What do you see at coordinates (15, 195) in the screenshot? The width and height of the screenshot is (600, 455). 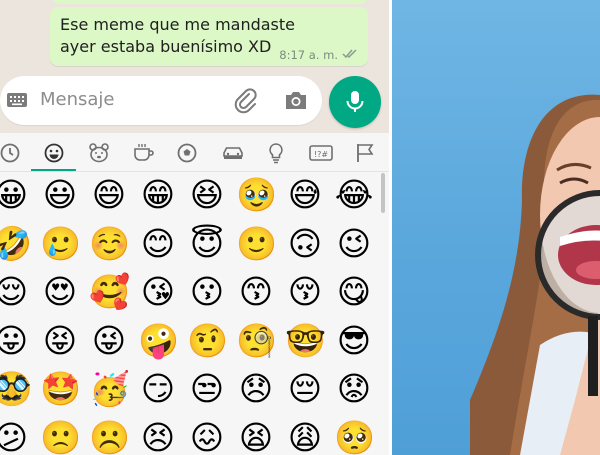 I see `emoji-key: 😀` at bounding box center [15, 195].